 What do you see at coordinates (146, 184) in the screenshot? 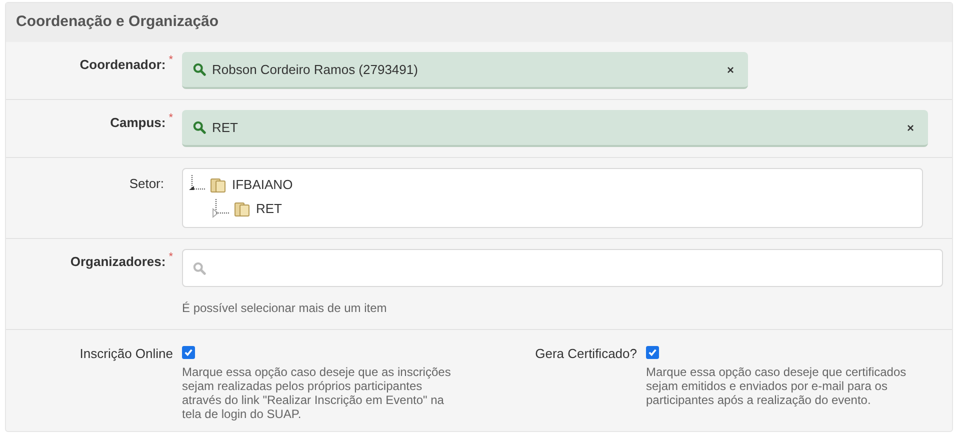
I see `field-label: Setor:` at bounding box center [146, 184].